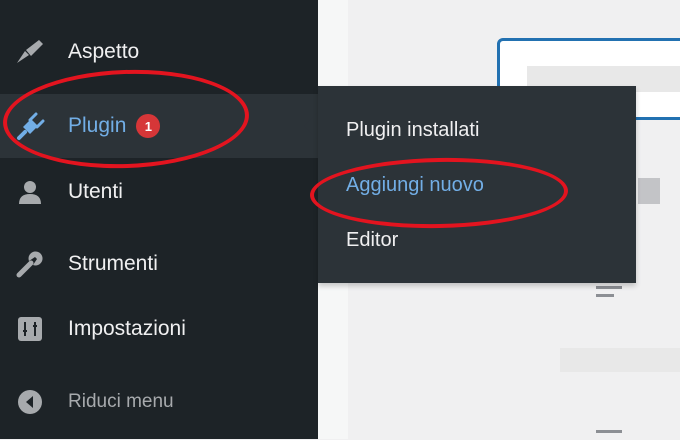 Image resolution: width=680 pixels, height=440 pixels. Describe the element at coordinates (97, 125) in the screenshot. I see `sidebar-item-label: Plugin` at that location.